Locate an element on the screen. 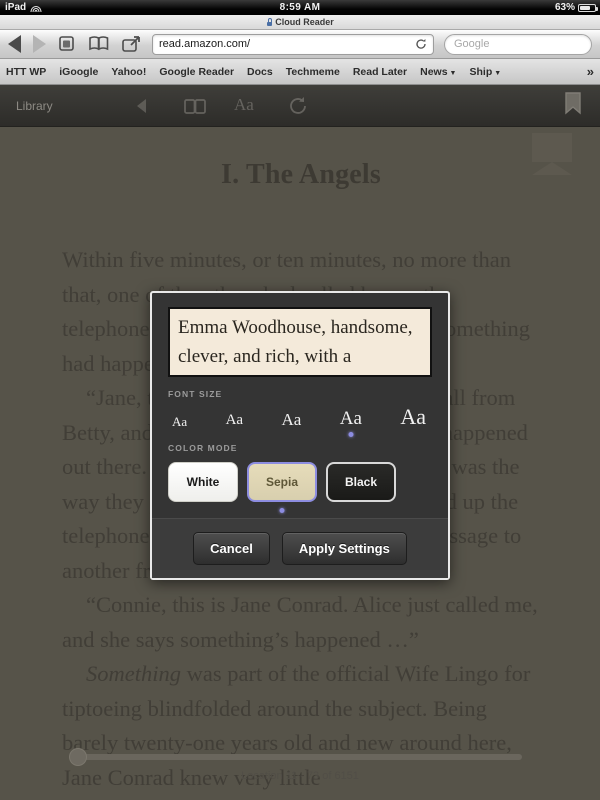 This screenshot has height=800, width=600. font-size-option-5: Aa is located at coordinates (413, 419).